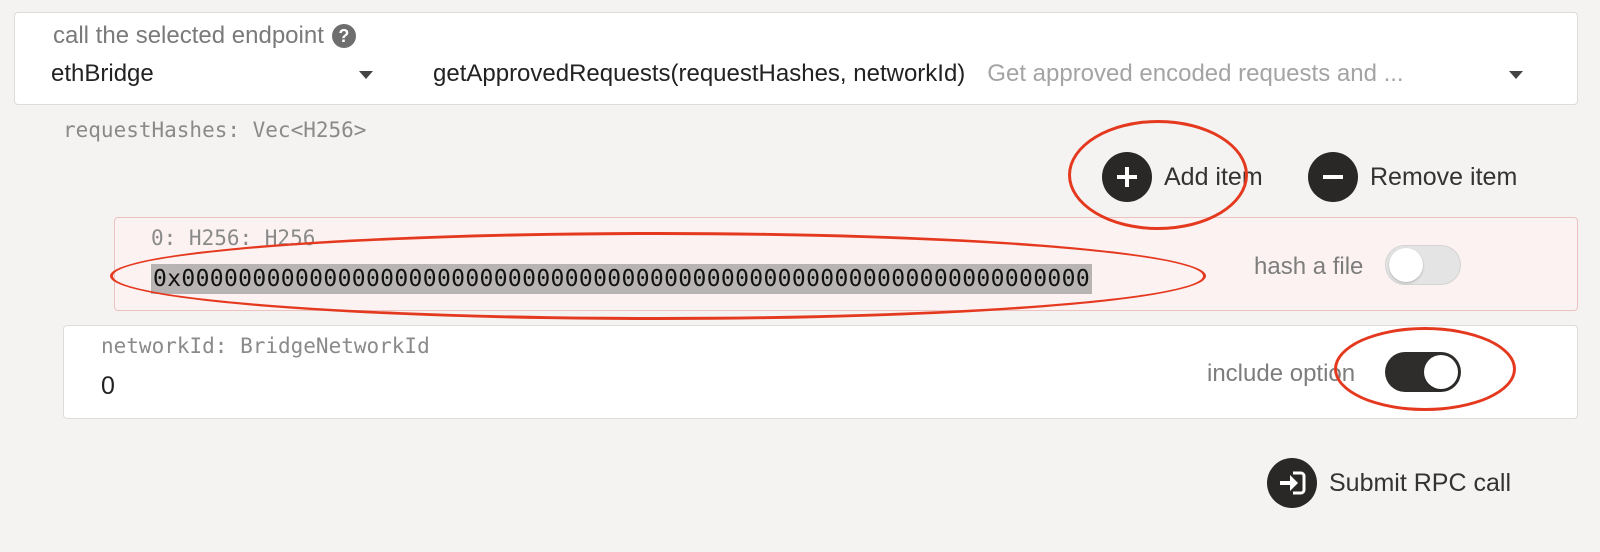 The width and height of the screenshot is (1600, 552). What do you see at coordinates (215, 130) in the screenshot?
I see `request-hashes-label: requestHashes: Vec<H256>` at bounding box center [215, 130].